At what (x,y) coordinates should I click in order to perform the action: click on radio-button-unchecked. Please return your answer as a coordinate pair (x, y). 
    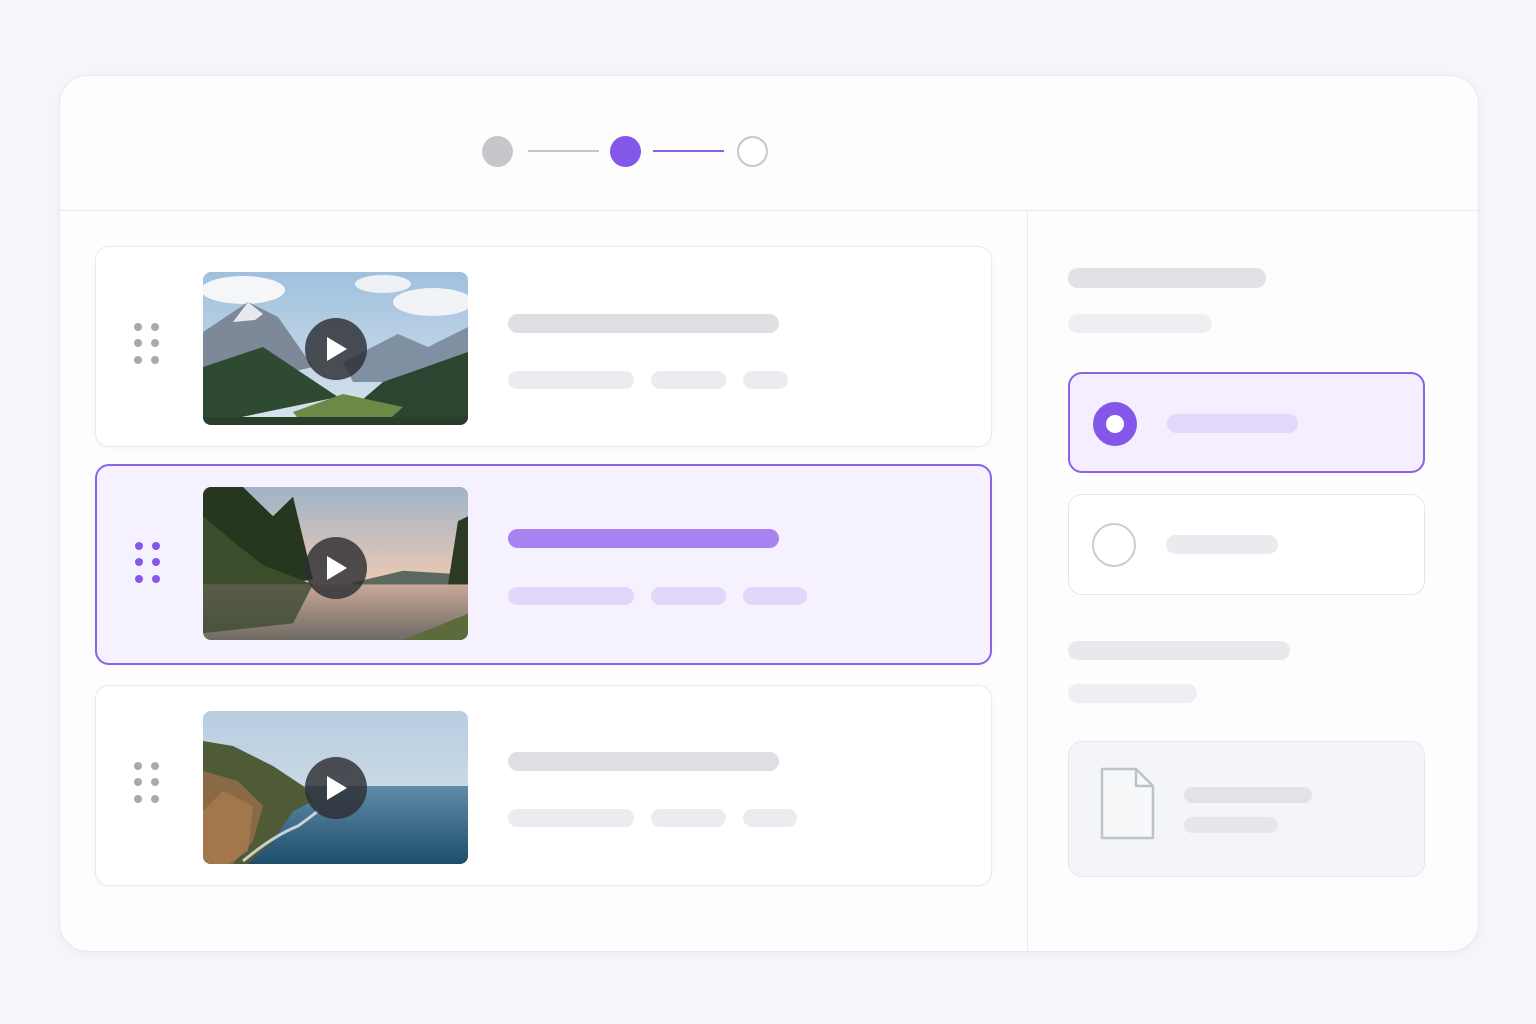
    Looking at the image, I should click on (1114, 545).